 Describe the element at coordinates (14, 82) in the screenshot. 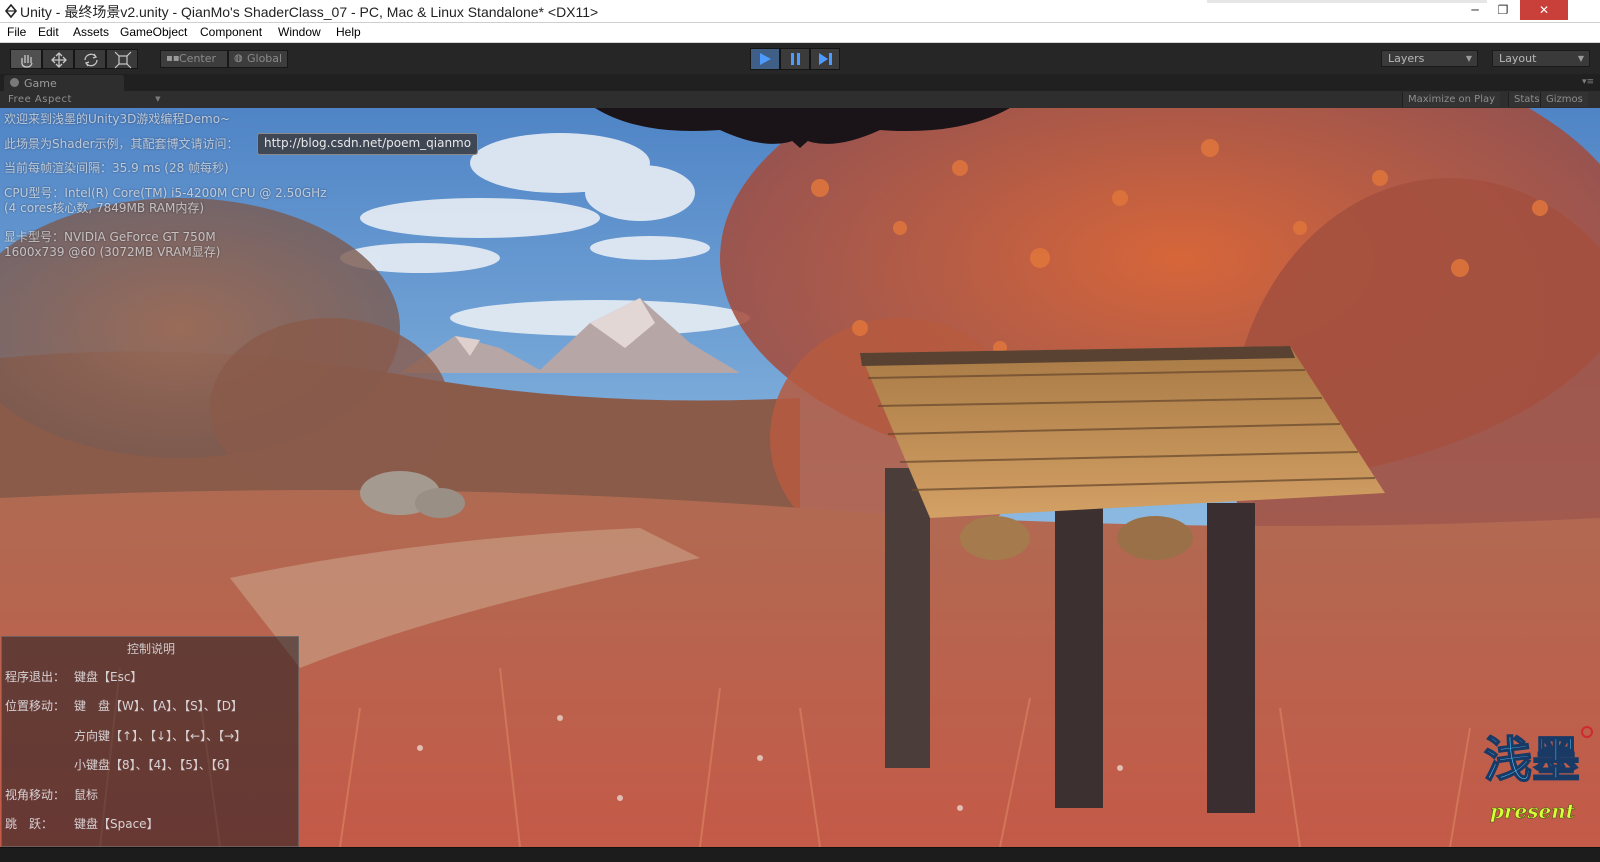

I see `game-icon` at that location.